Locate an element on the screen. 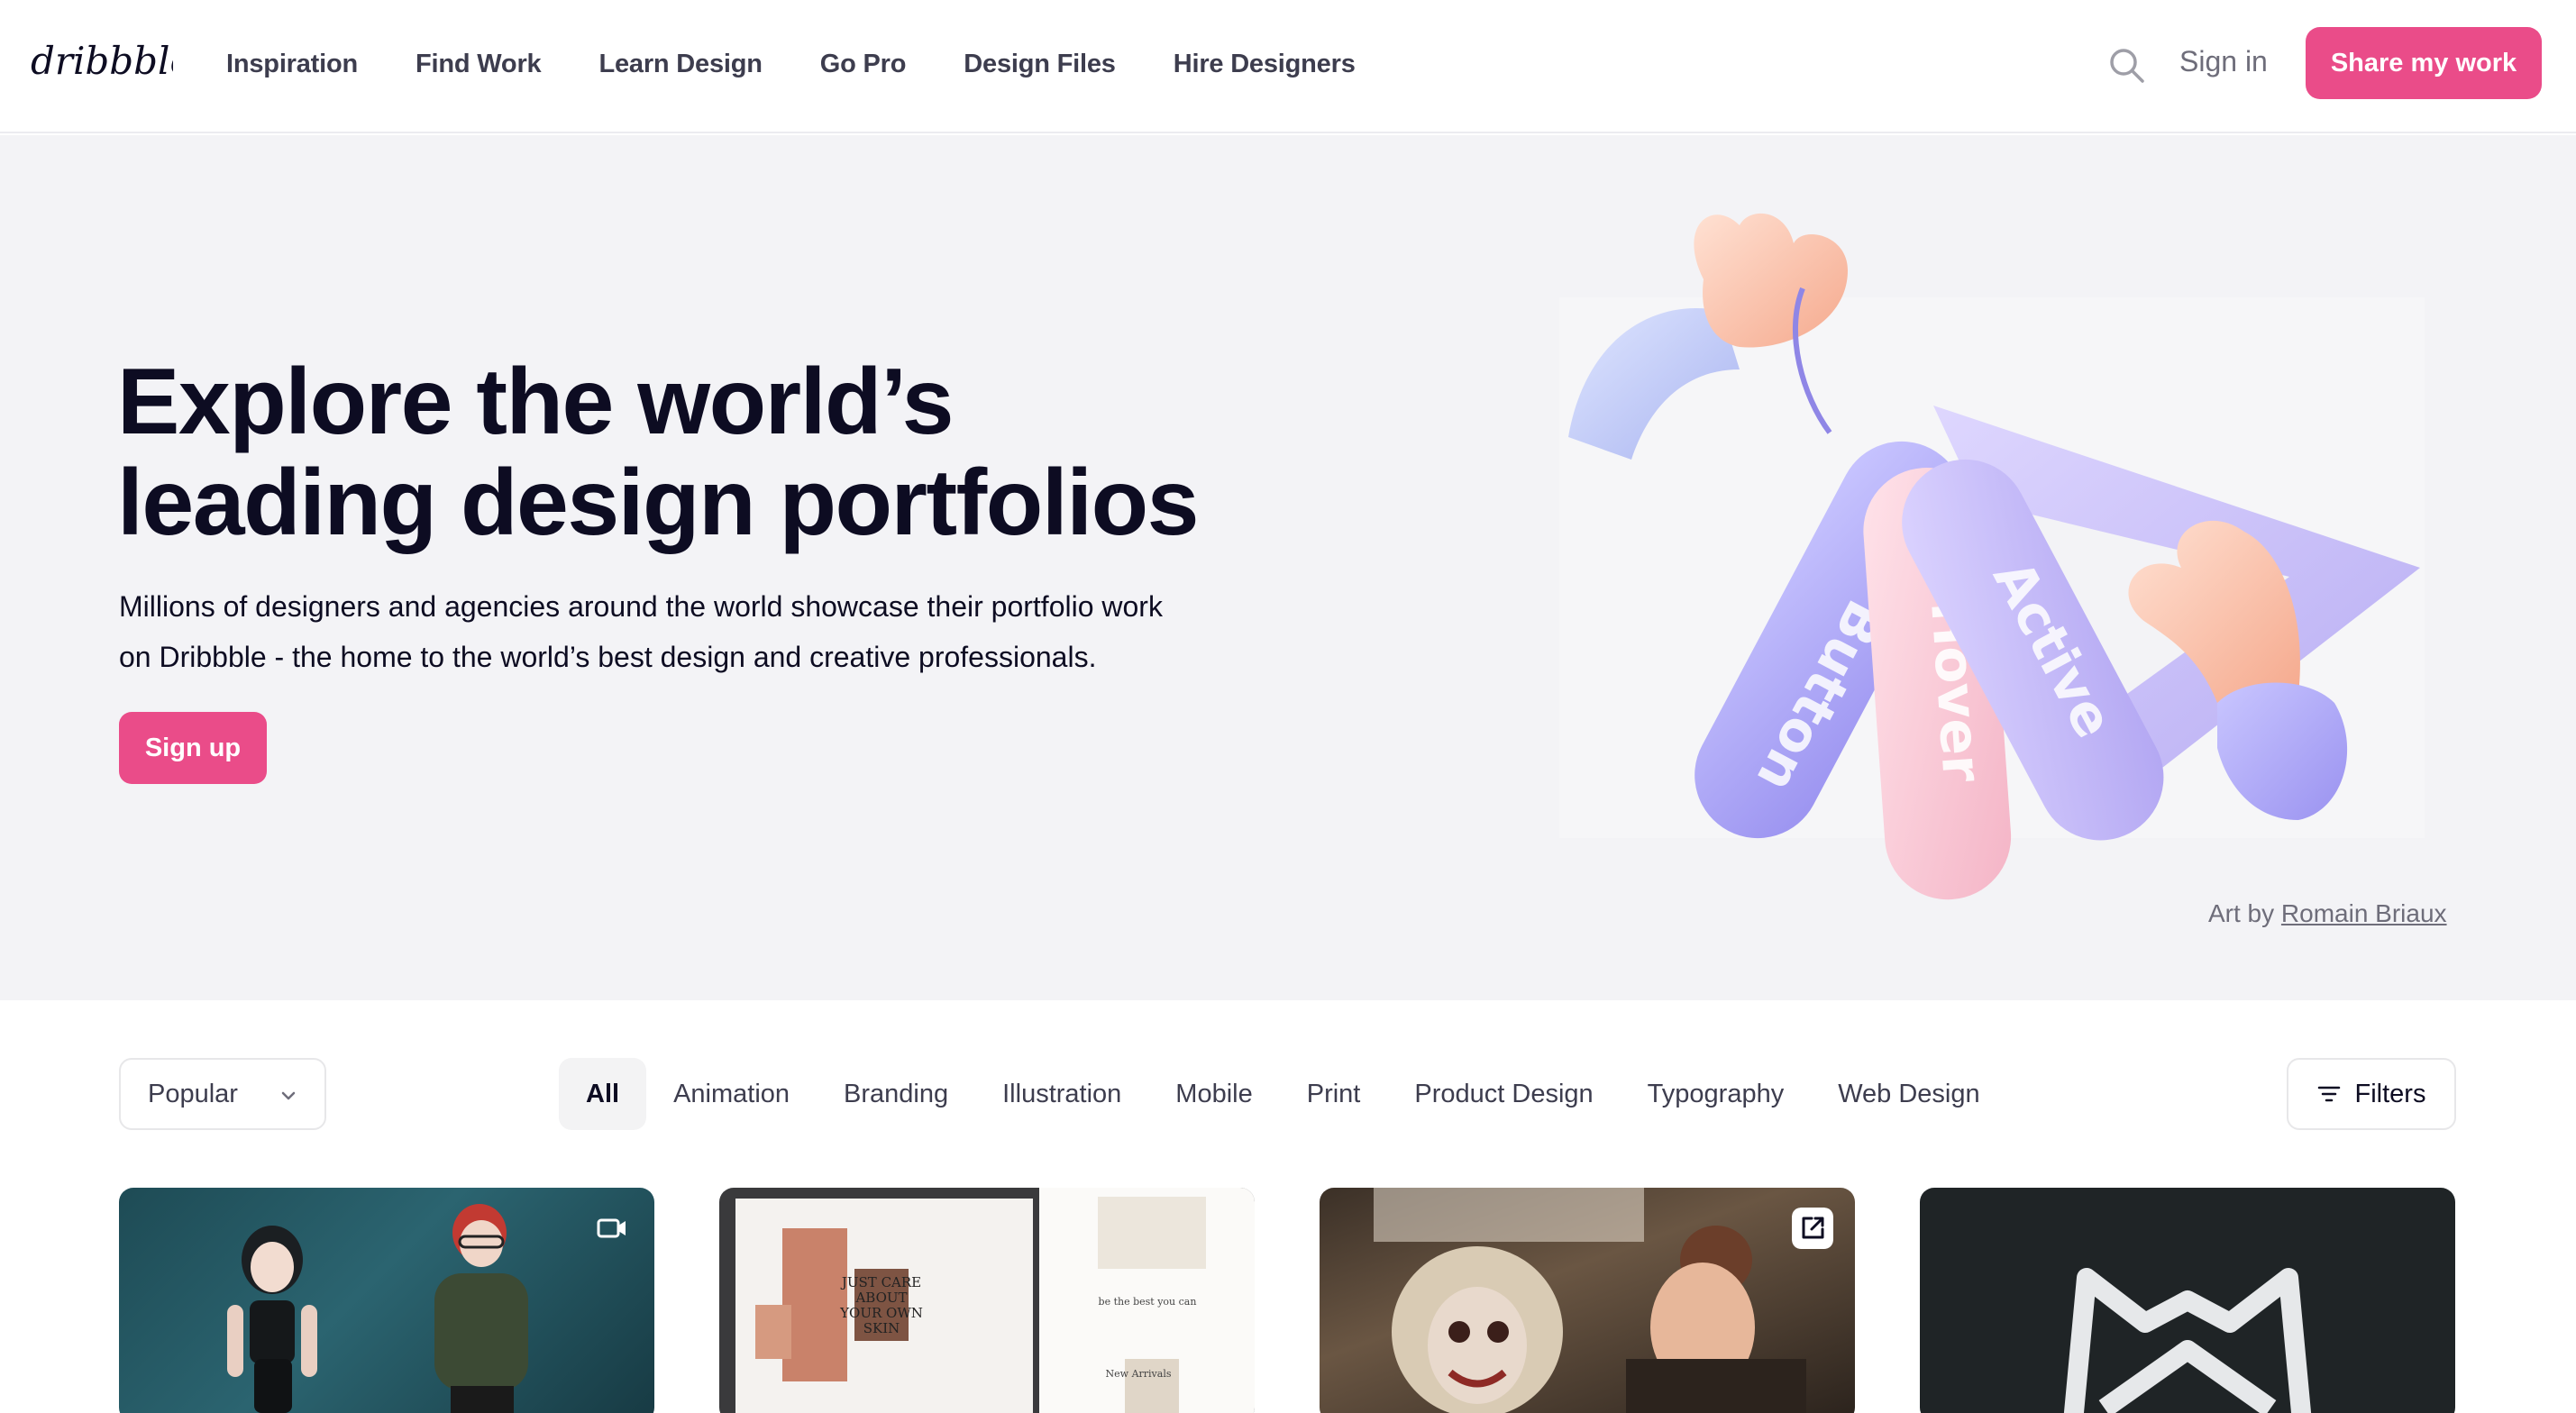 This screenshot has width=2576, height=1413. credit-prefix: Art by is located at coordinates (2241, 913).